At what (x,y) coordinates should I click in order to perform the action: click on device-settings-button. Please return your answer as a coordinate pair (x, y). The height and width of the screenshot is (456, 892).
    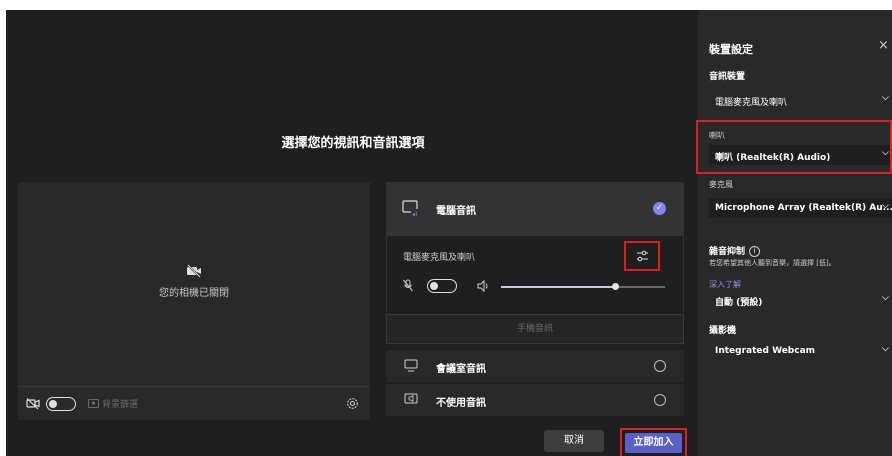
    Looking at the image, I should click on (642, 256).